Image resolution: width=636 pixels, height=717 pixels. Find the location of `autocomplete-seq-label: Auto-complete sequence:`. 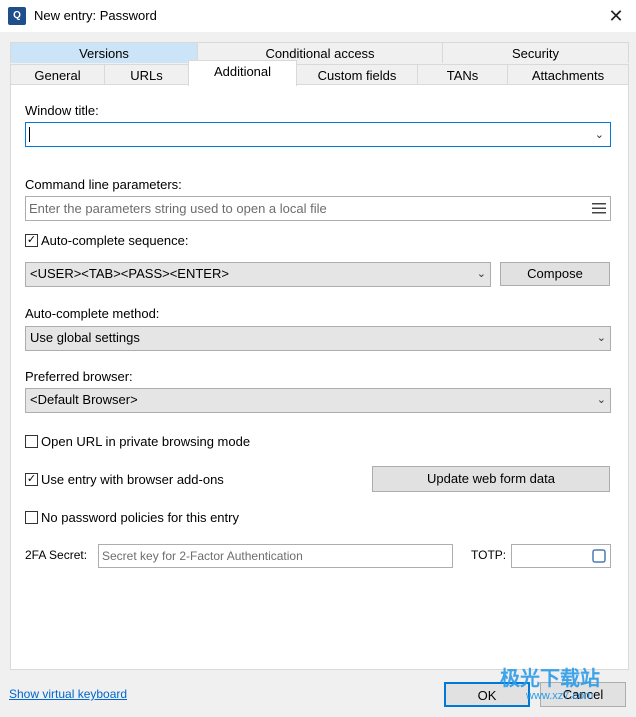

autocomplete-seq-label: Auto-complete sequence: is located at coordinates (115, 240).